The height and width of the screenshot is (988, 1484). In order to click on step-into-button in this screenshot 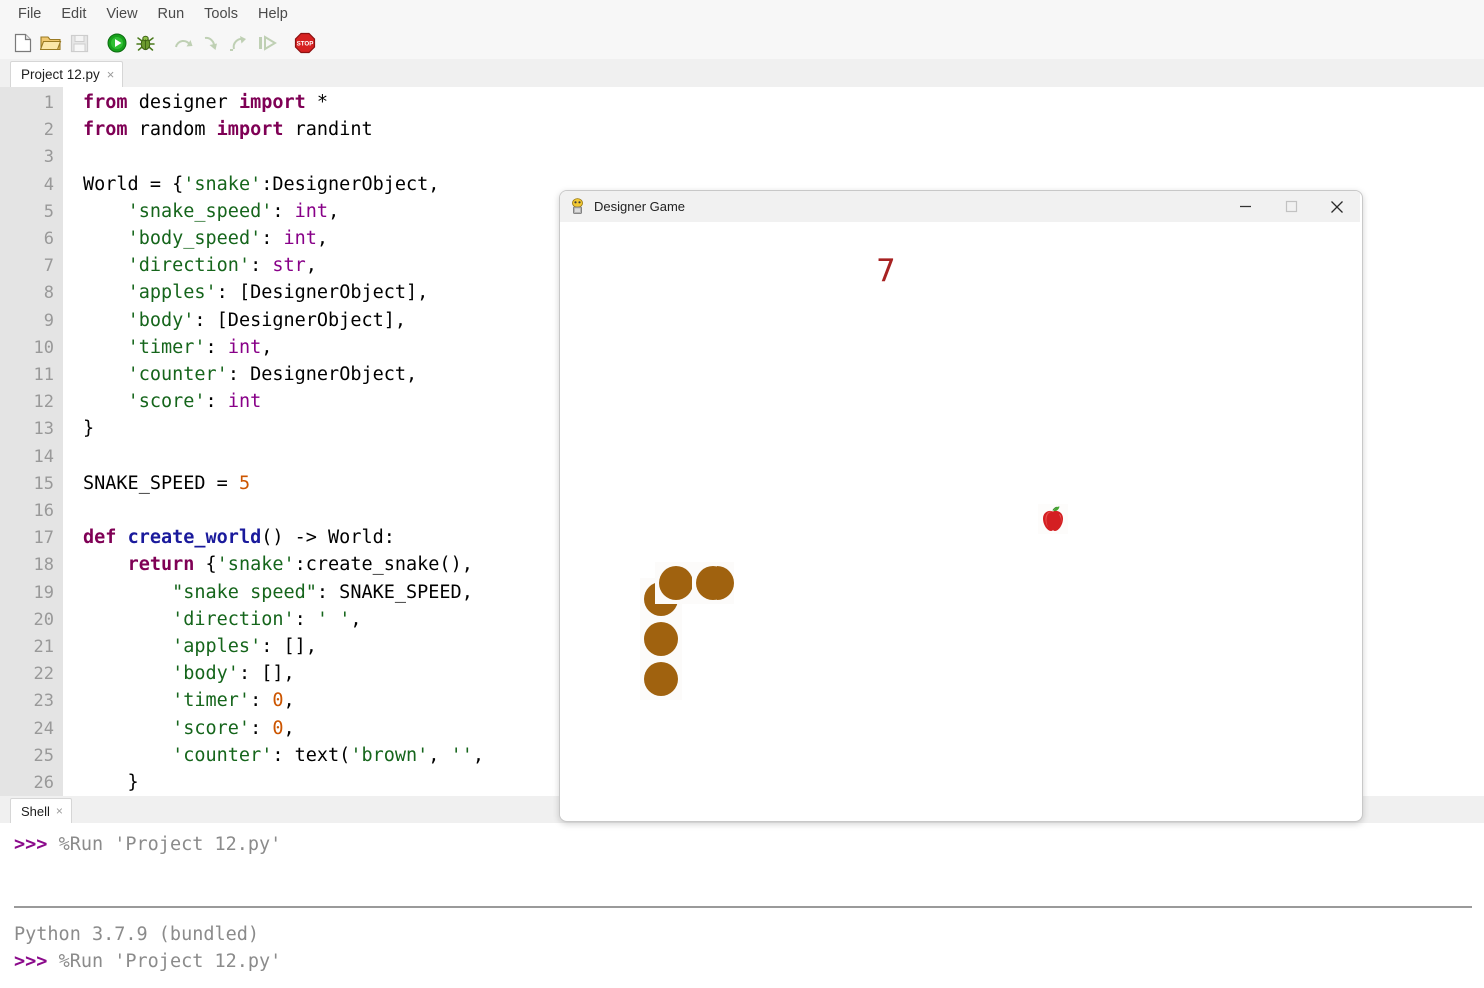, I will do `click(211, 43)`.